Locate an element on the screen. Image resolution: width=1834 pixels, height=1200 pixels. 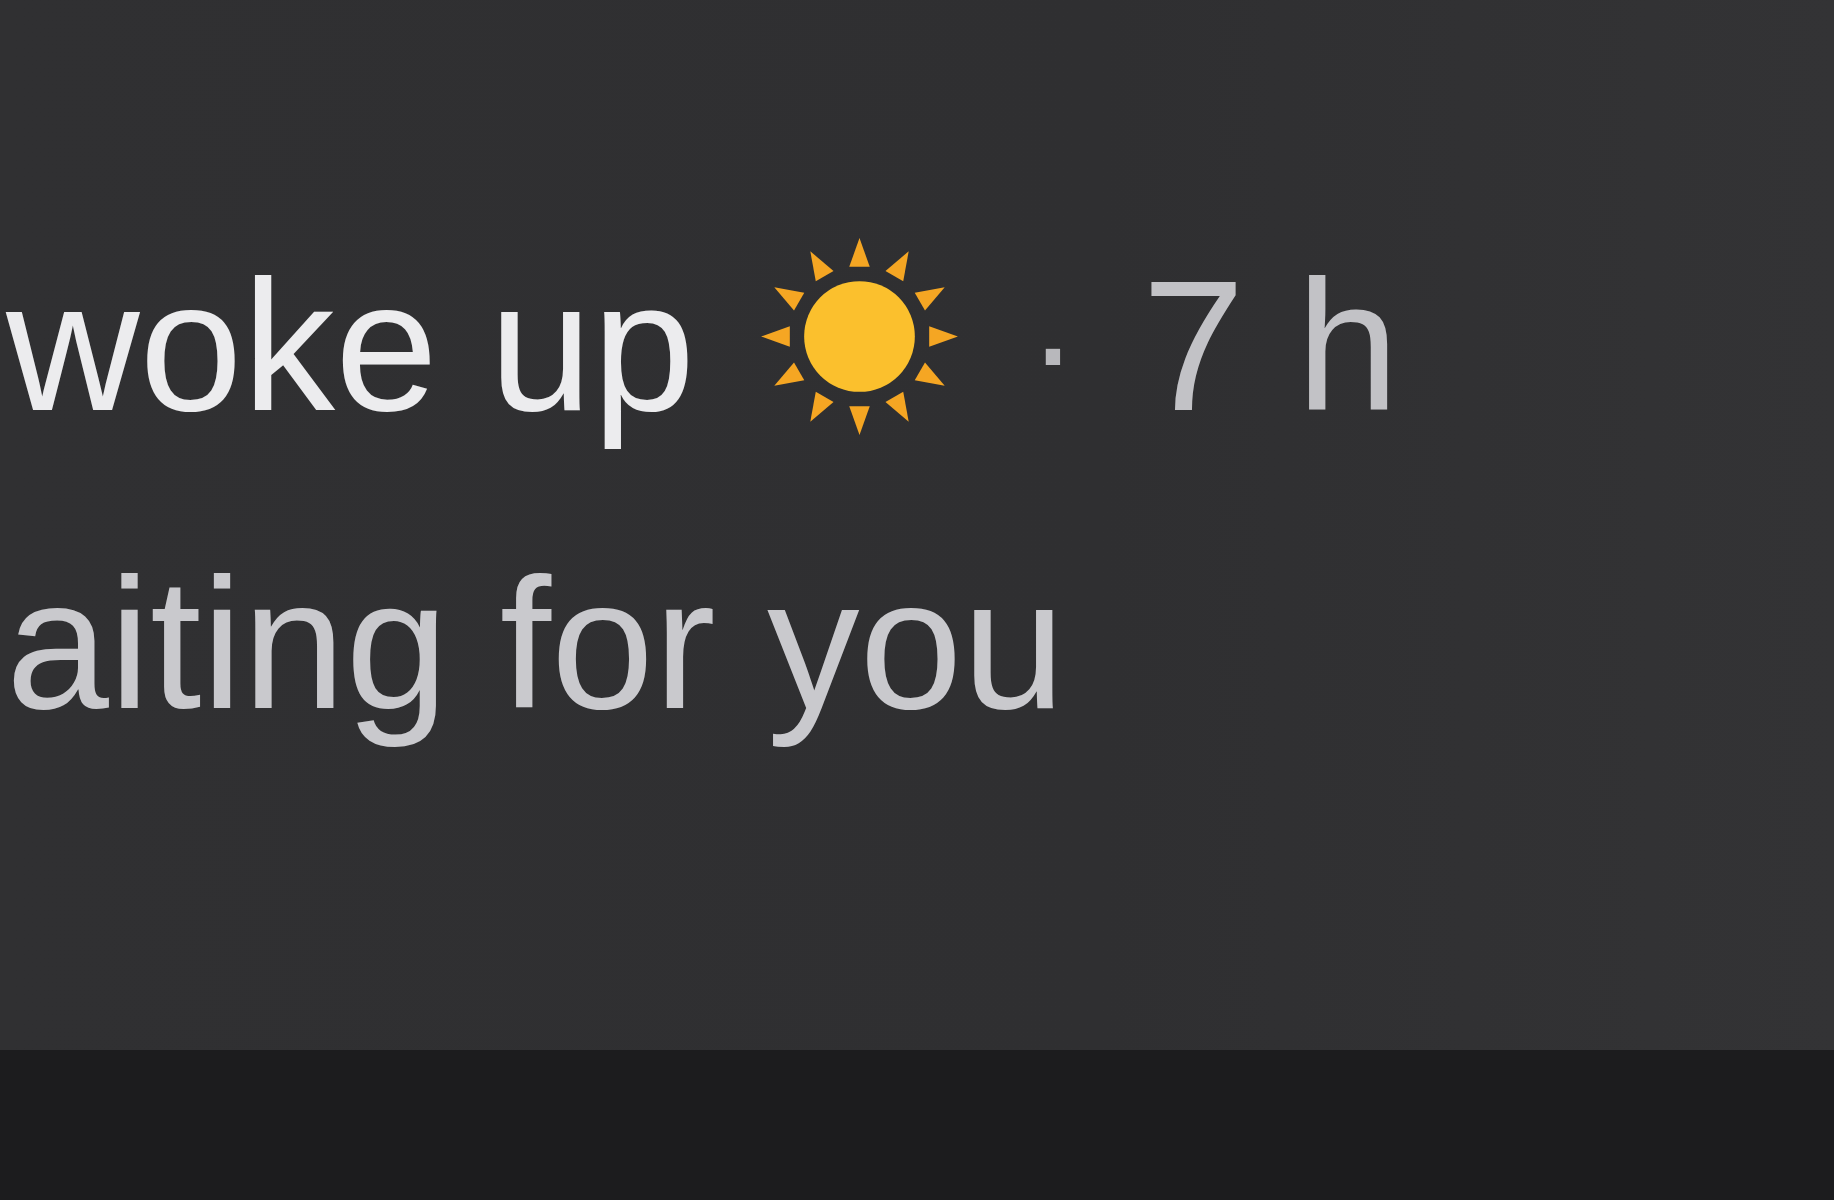
status-text: woke up is located at coordinates (351, 346).